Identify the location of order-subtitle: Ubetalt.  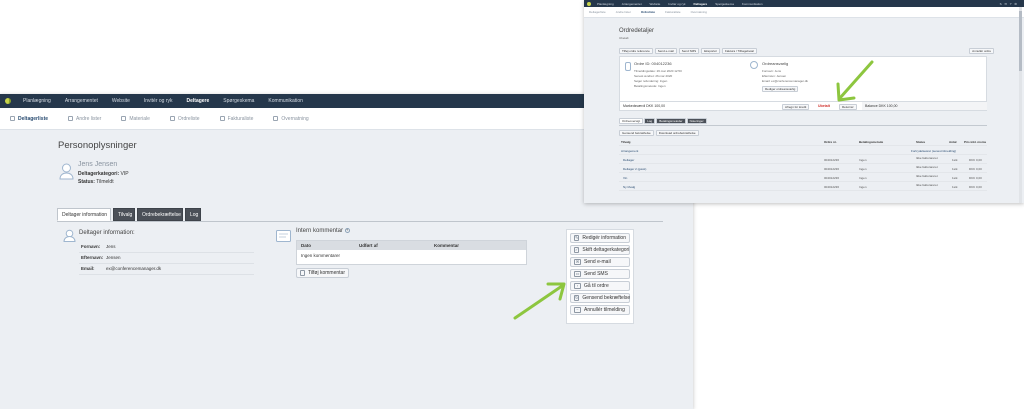
(624, 38).